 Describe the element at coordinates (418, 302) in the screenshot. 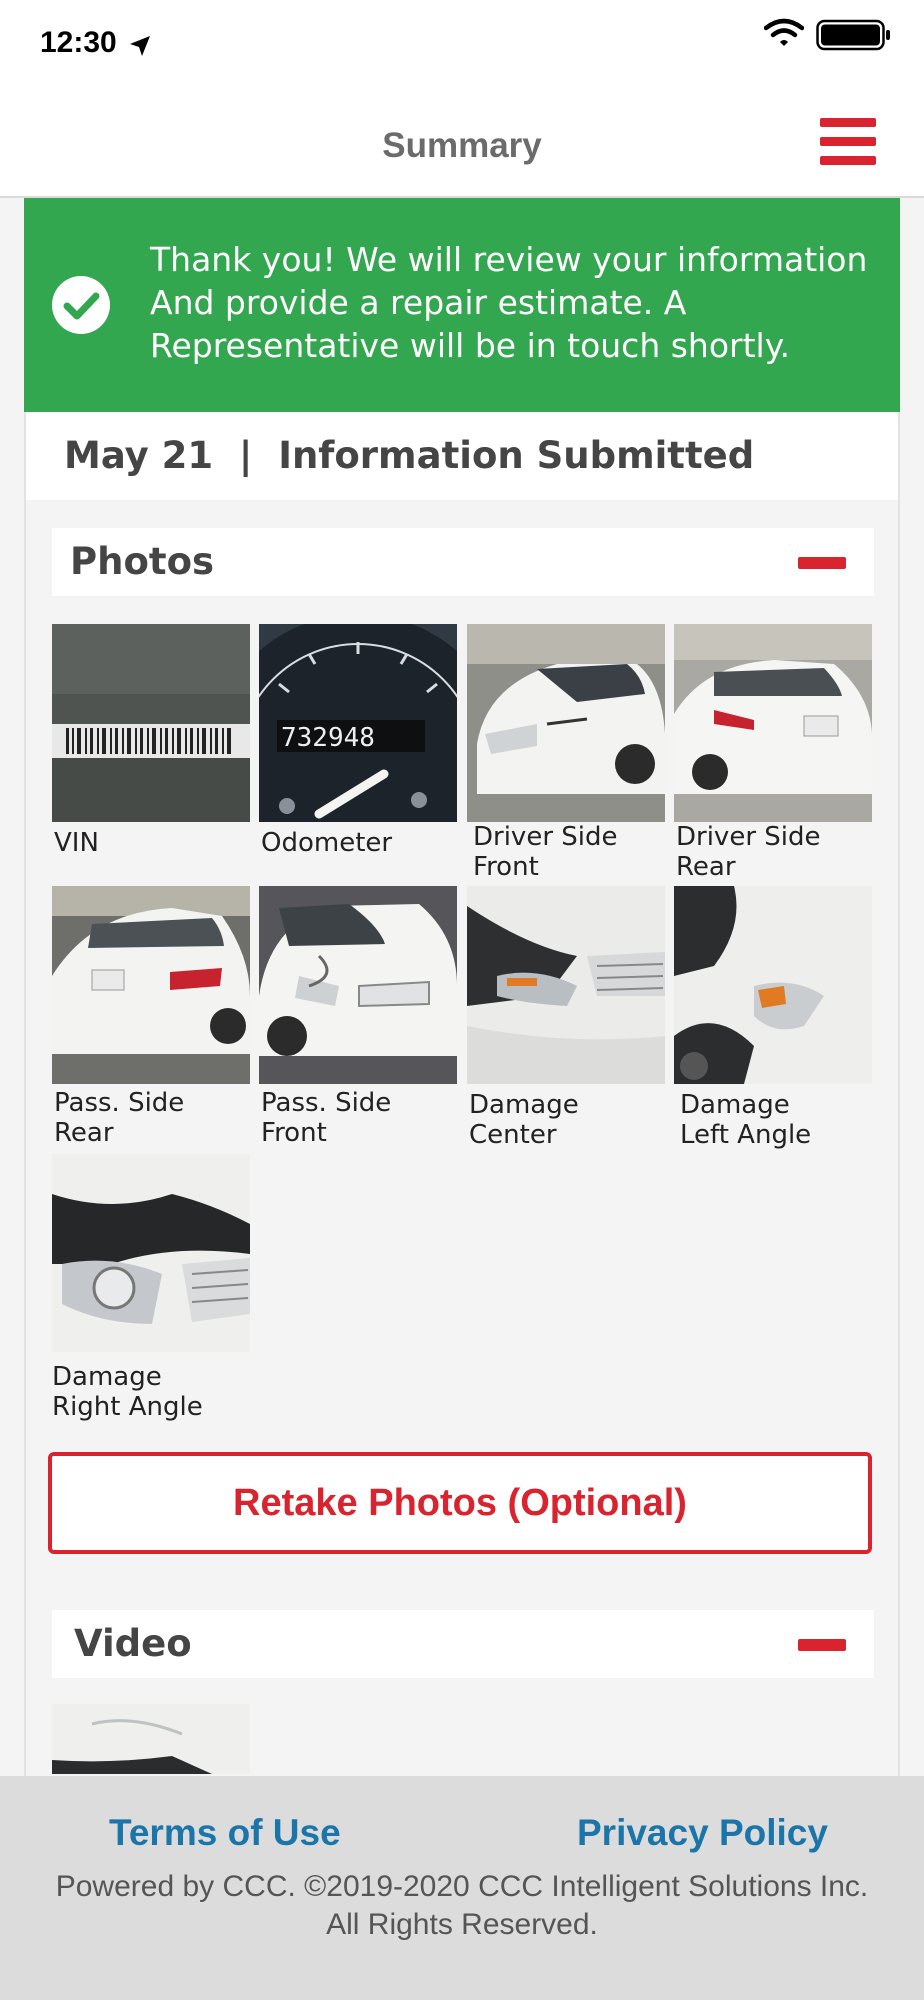

I see `success-message-line: And provide a repair estimate. A` at that location.